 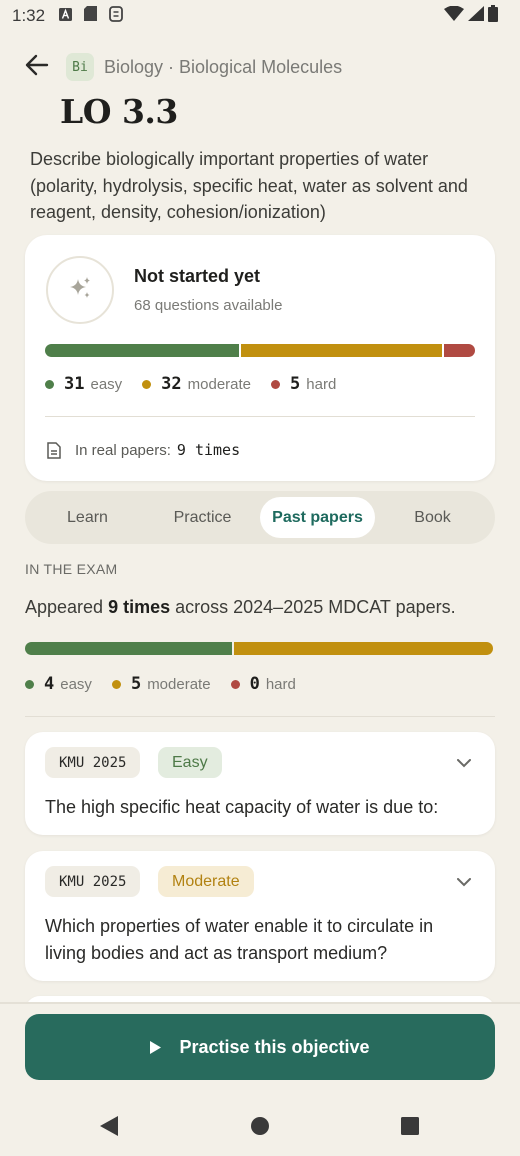 I want to click on appeared-prefix: Appeared, so click(x=67, y=607).